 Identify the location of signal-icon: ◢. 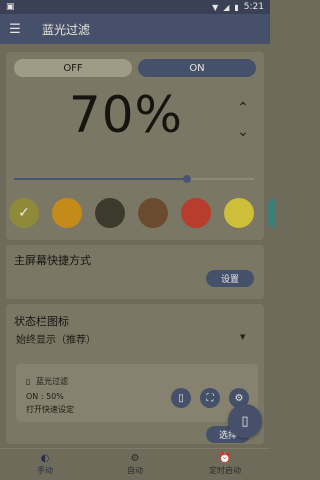
(226, 7).